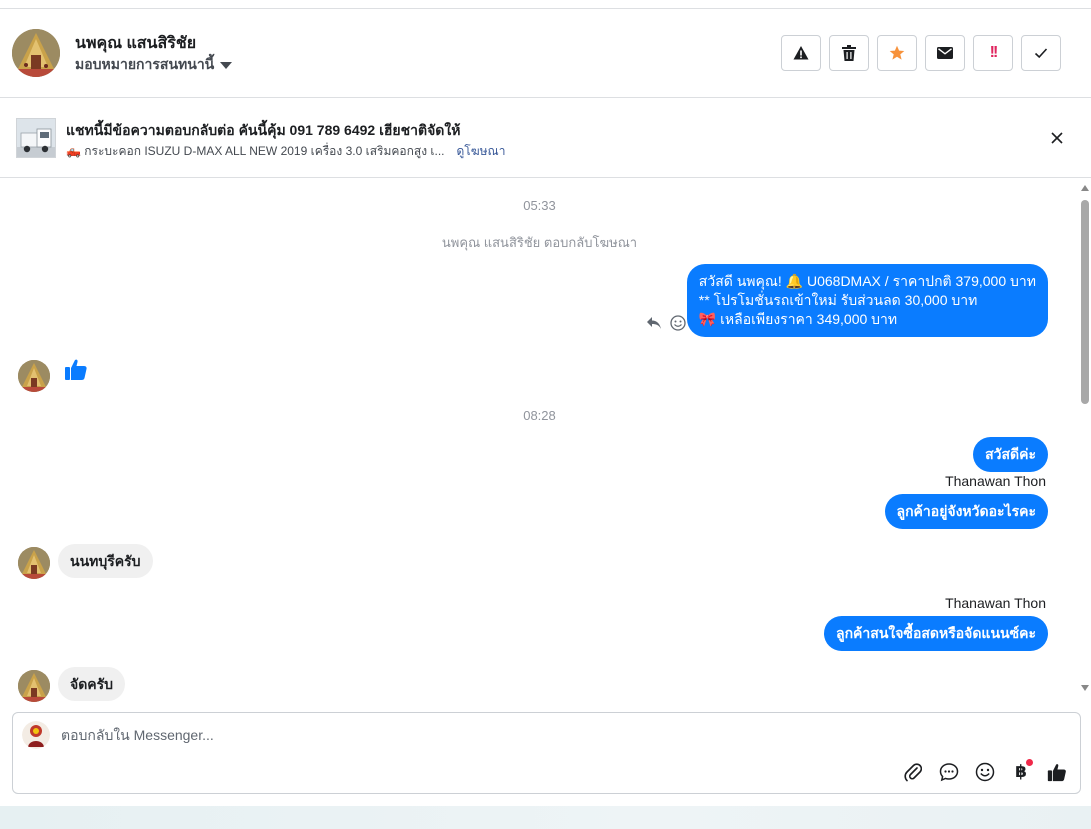 The width and height of the screenshot is (1091, 829). Describe the element at coordinates (678, 323) in the screenshot. I see `reaction-smiley-icon` at that location.